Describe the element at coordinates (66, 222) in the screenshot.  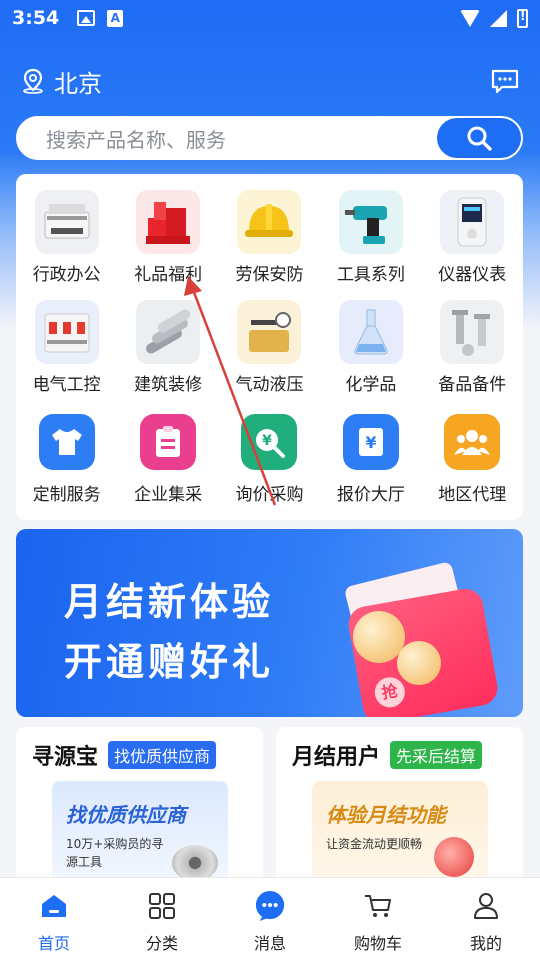
I see `printer-icon` at that location.